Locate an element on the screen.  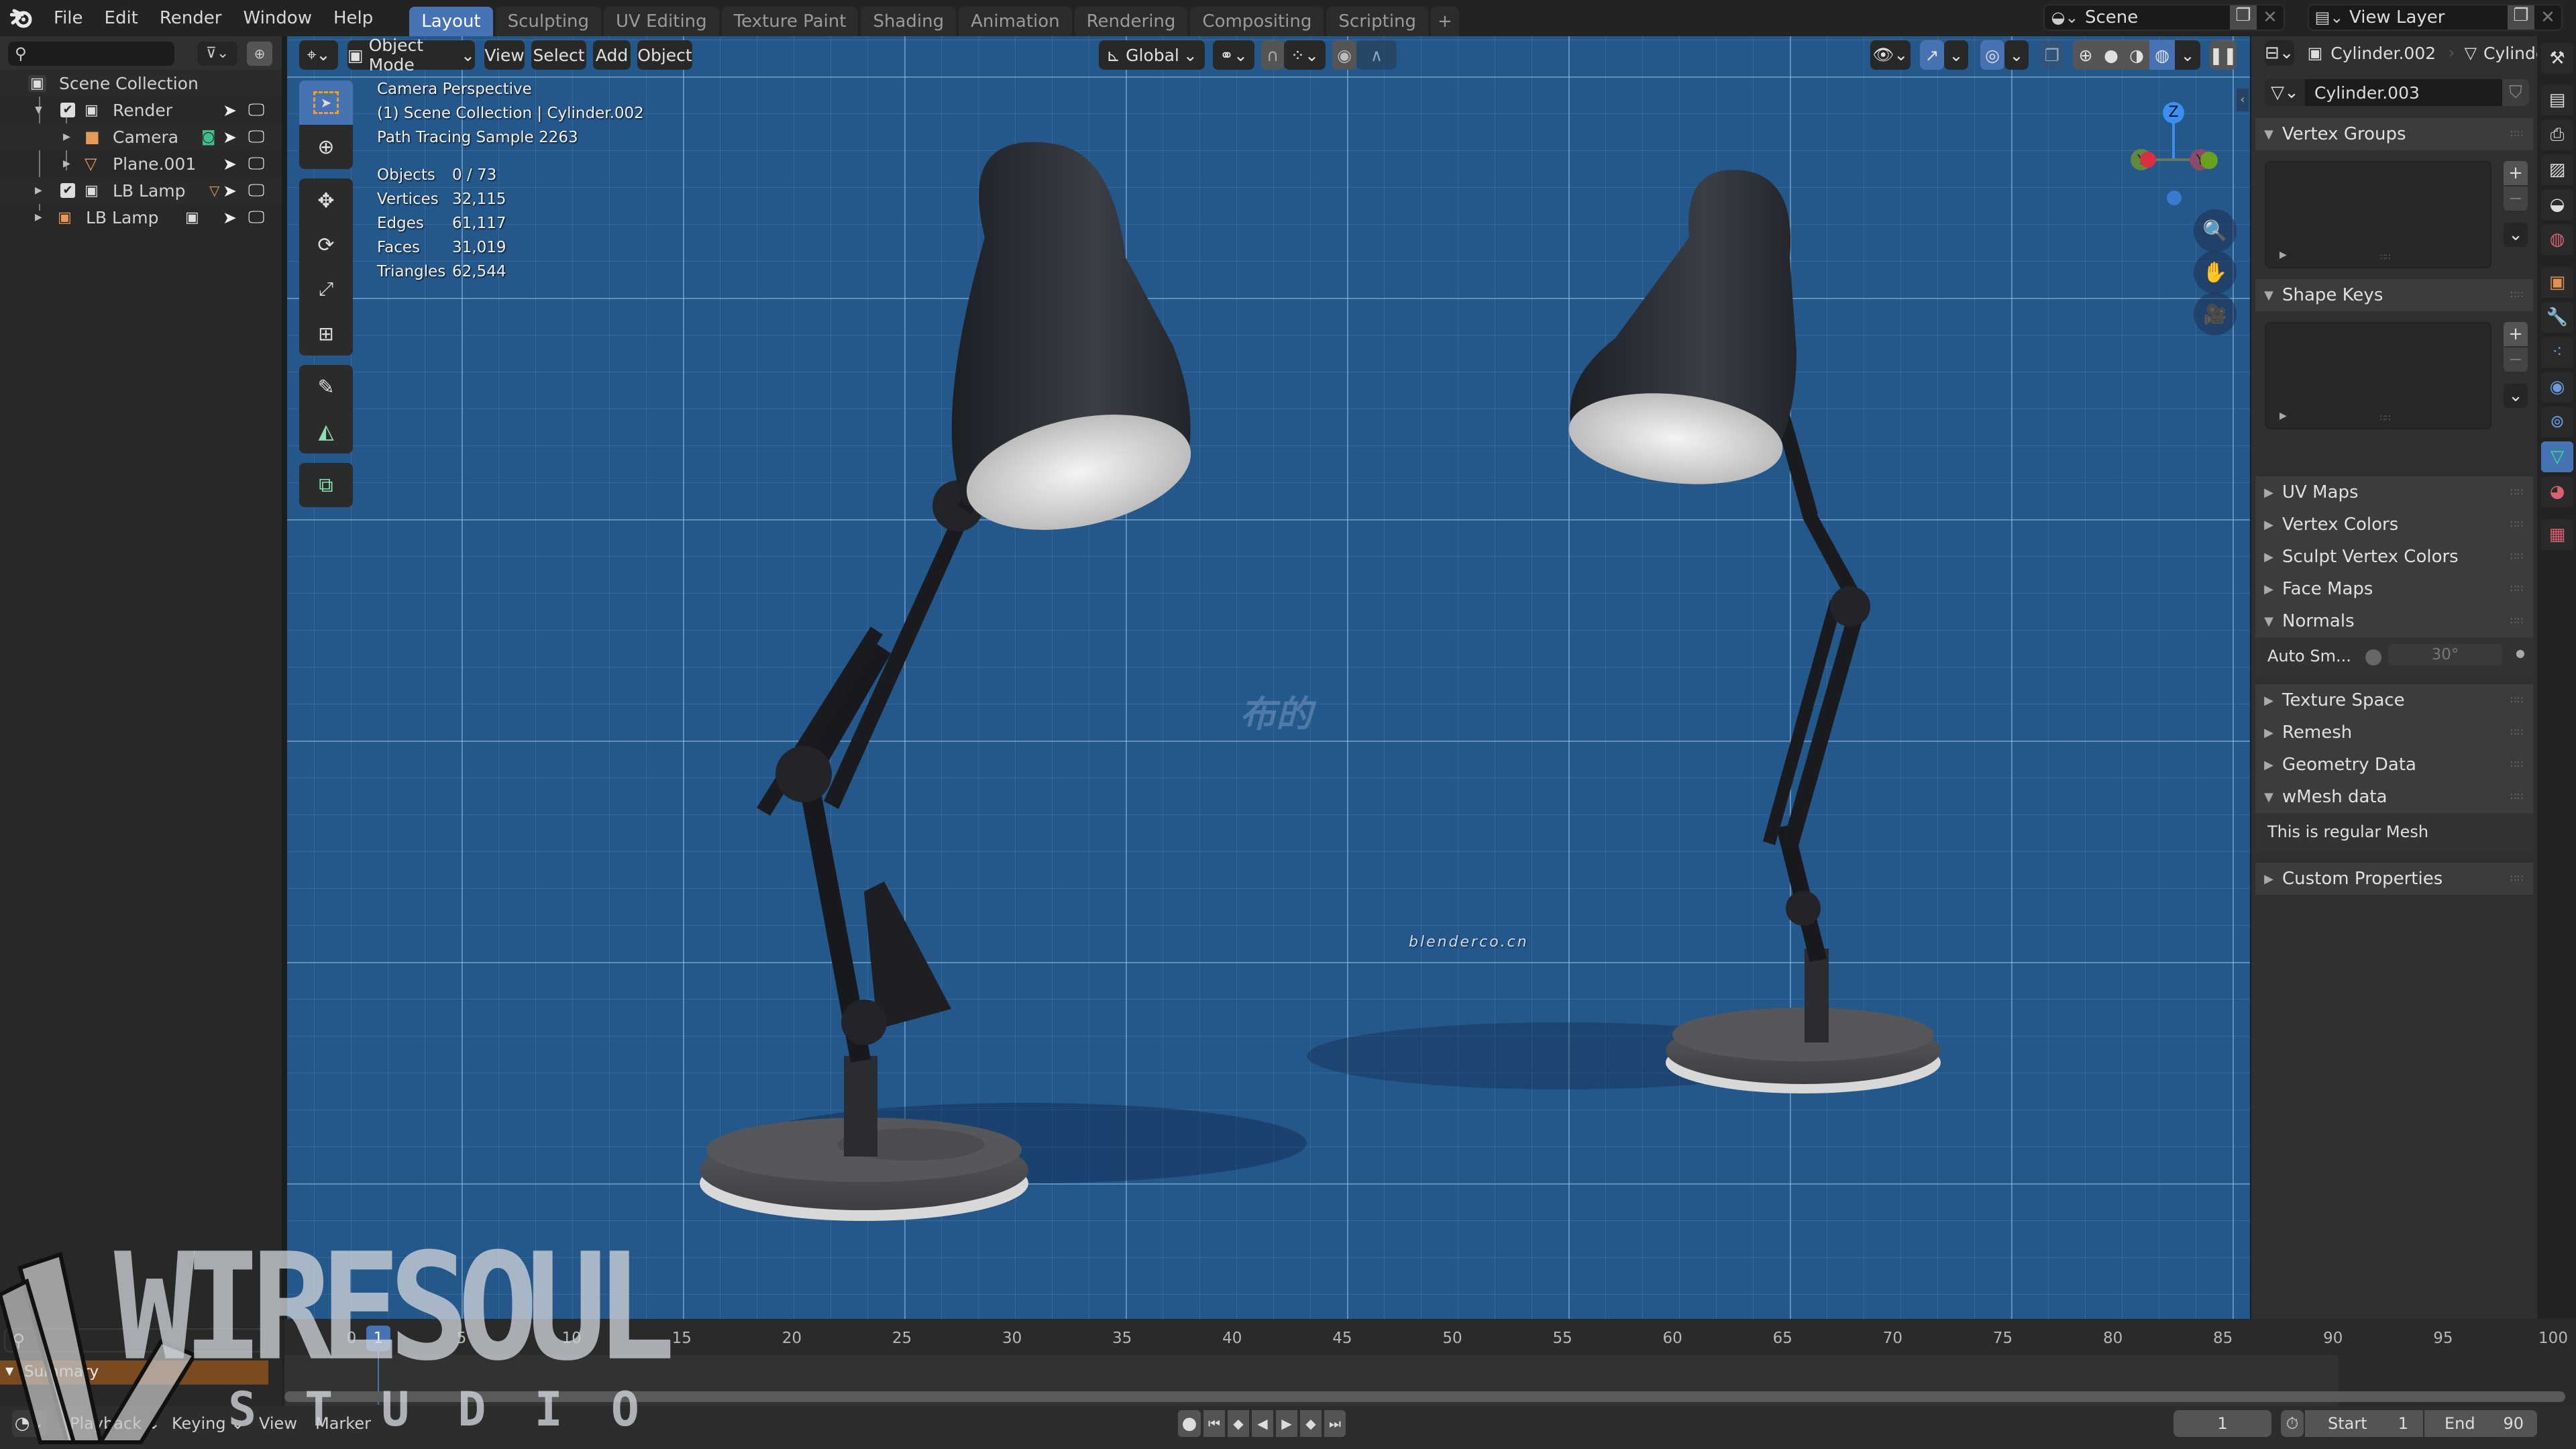
panel-custom-properties: ▶ Custom Properties ∷∷ is located at coordinates (2394, 879).